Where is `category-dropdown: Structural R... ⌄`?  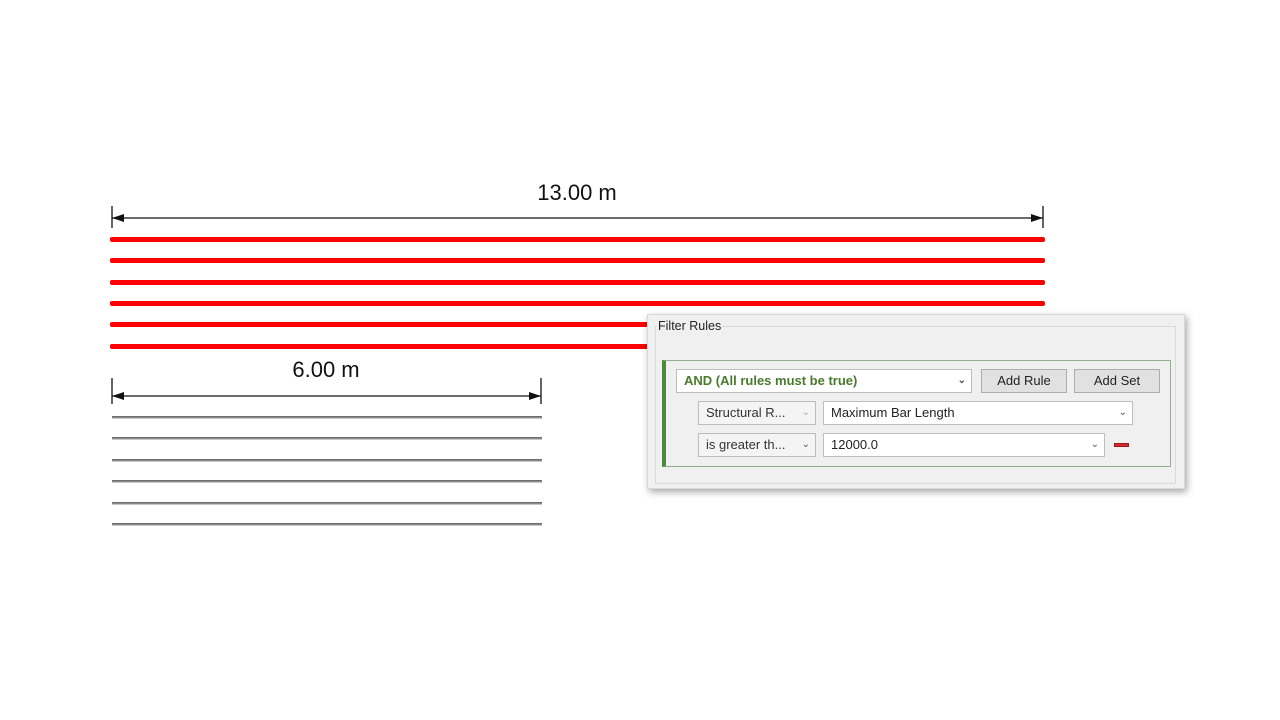
category-dropdown: Structural R... ⌄ is located at coordinates (757, 413).